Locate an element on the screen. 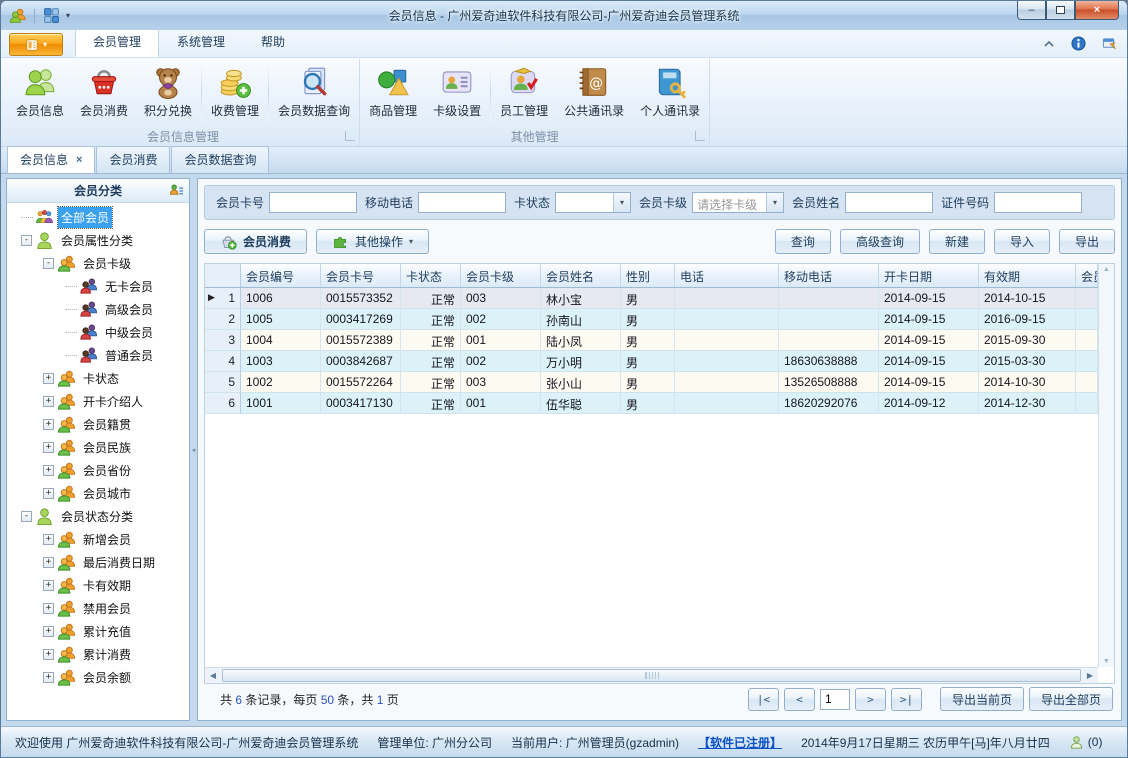 Image resolution: width=1128 pixels, height=758 pixels. horizontal-scrollbar: ◀ ▶ is located at coordinates (651, 675).